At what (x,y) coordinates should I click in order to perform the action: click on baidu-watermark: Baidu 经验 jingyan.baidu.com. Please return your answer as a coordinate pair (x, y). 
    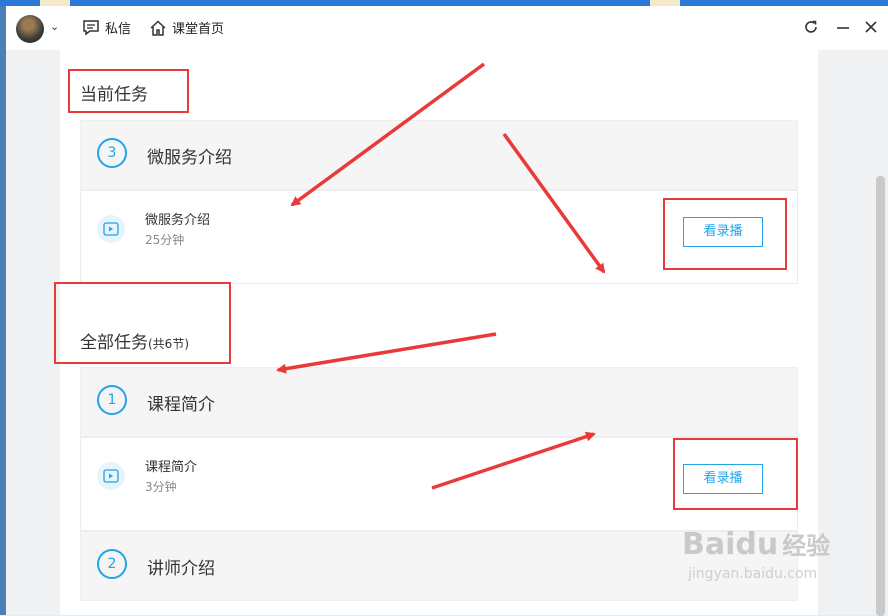
    Looking at the image, I should click on (756, 554).